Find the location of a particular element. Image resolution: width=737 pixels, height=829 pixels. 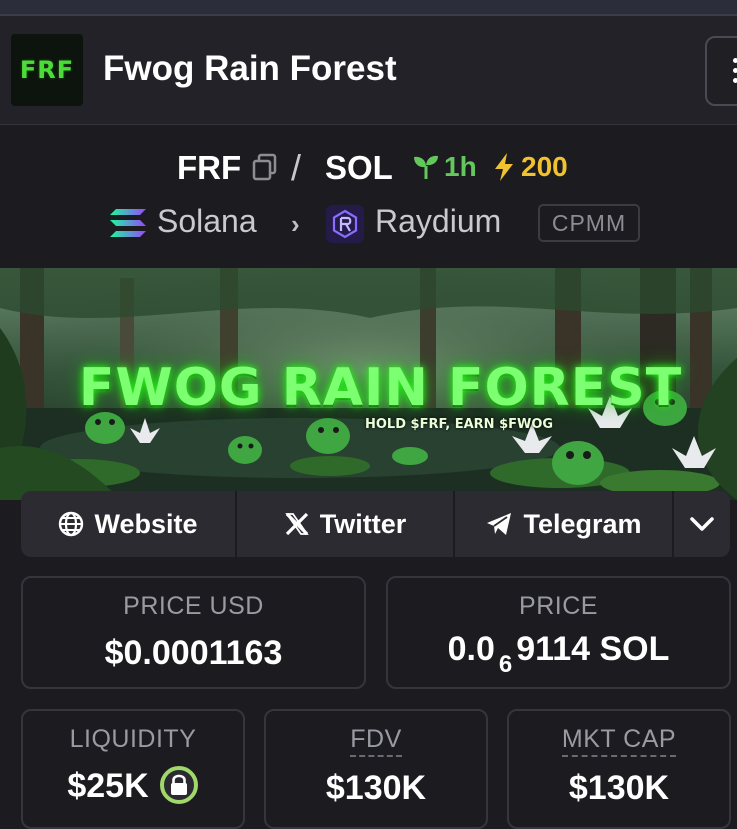

website-button: Website is located at coordinates (129, 524).